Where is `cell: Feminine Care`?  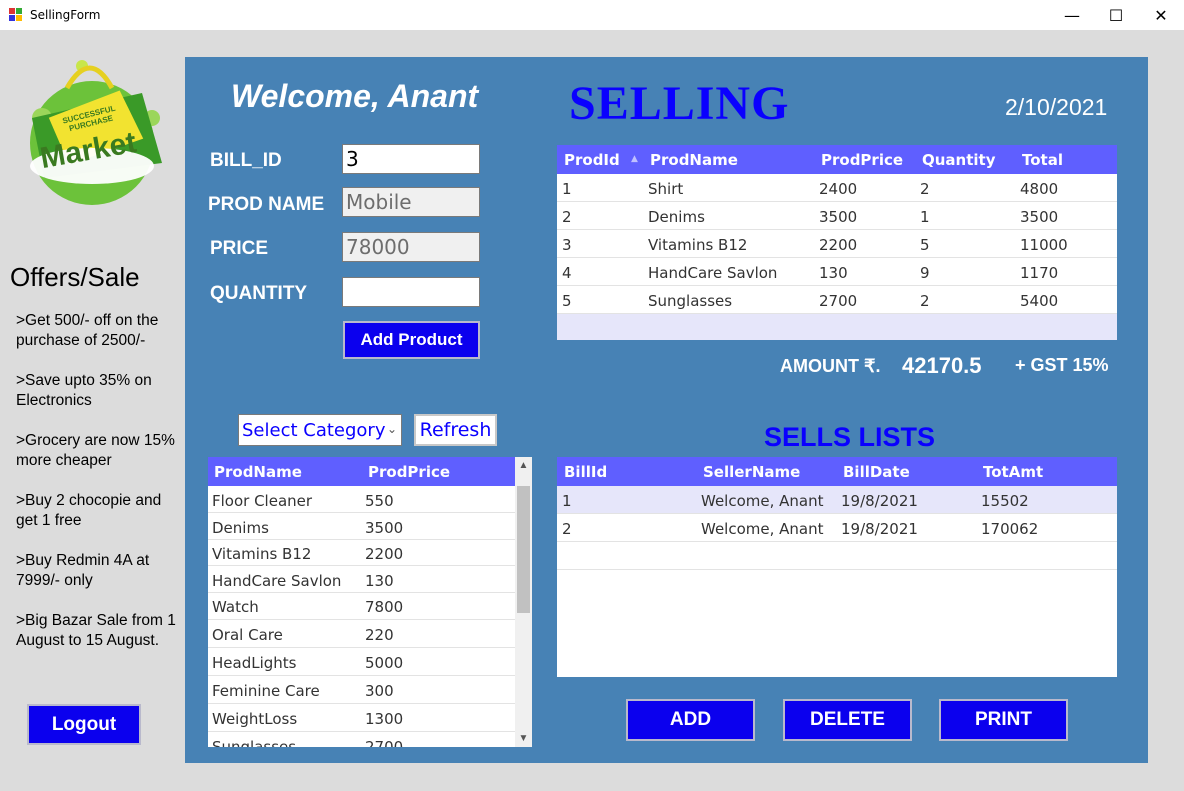
cell: Feminine Care is located at coordinates (266, 691).